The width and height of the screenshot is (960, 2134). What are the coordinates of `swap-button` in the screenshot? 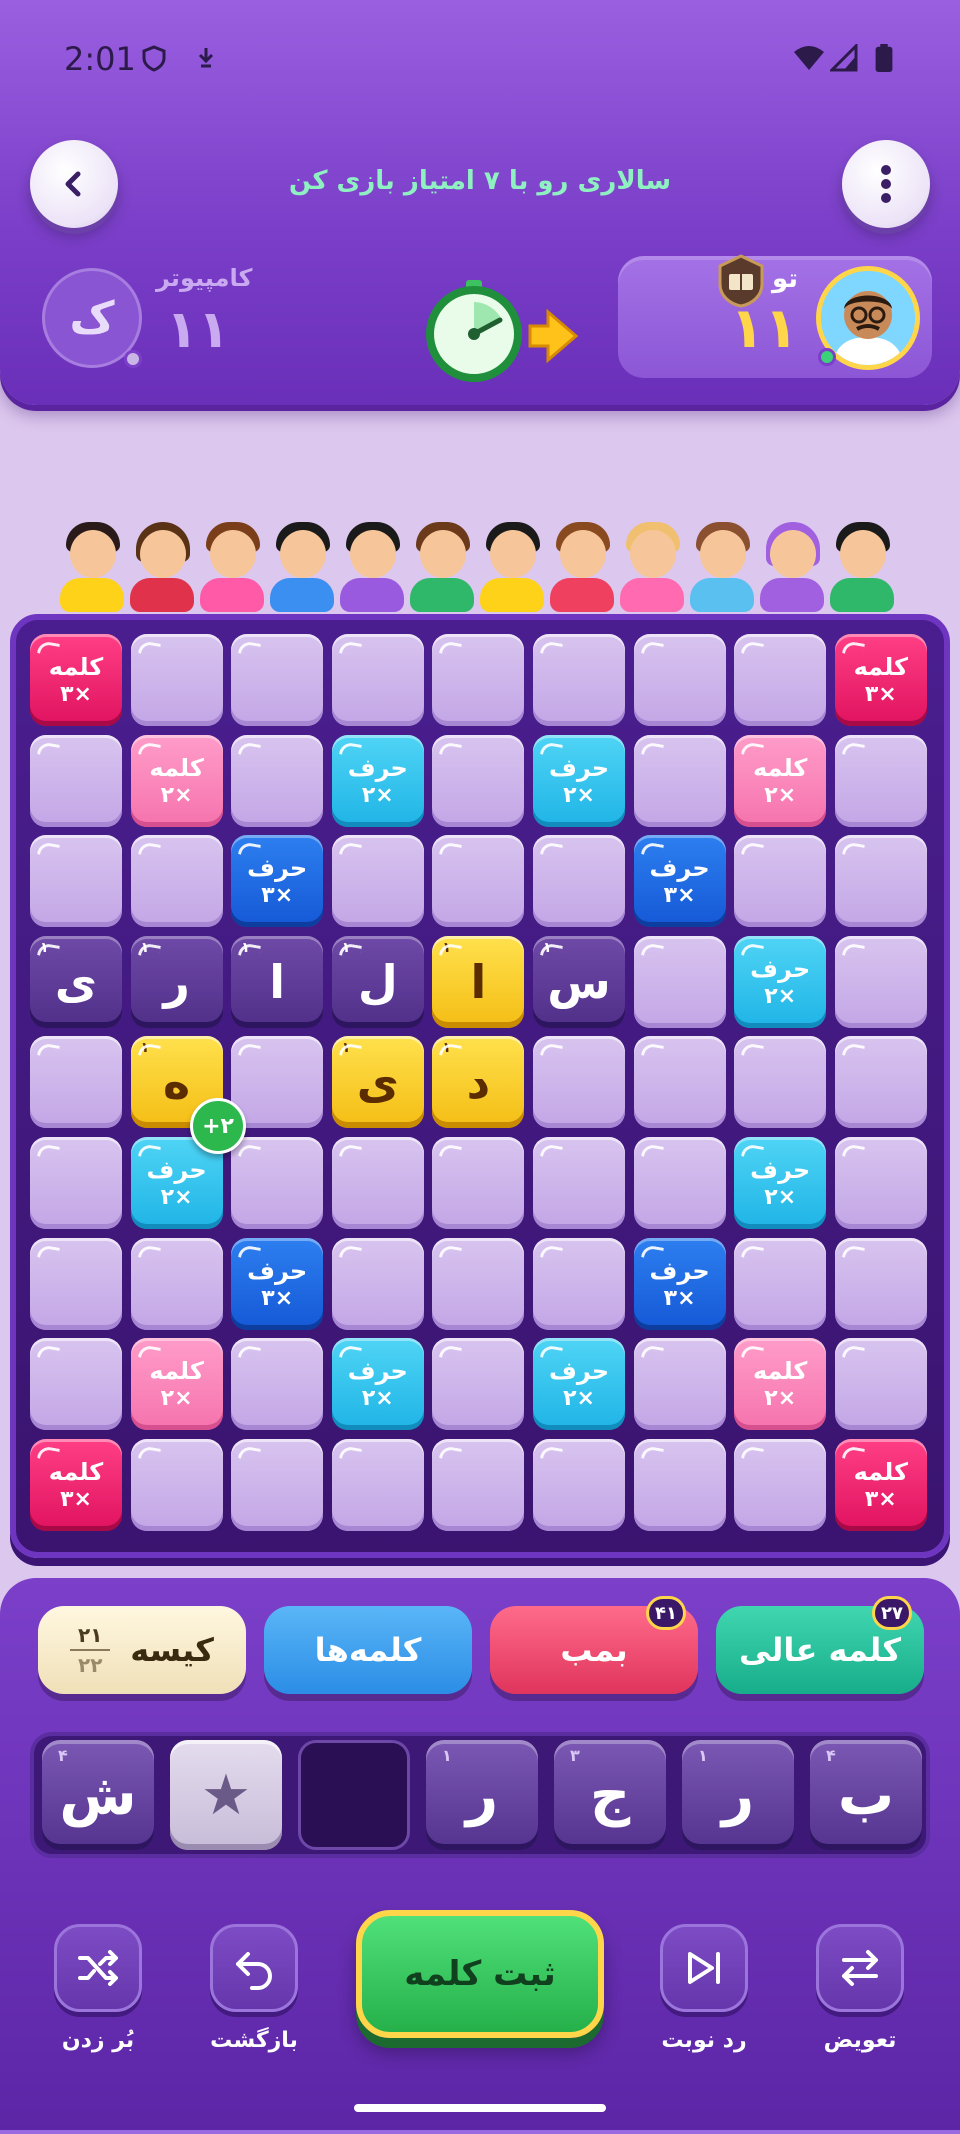 It's located at (860, 1968).